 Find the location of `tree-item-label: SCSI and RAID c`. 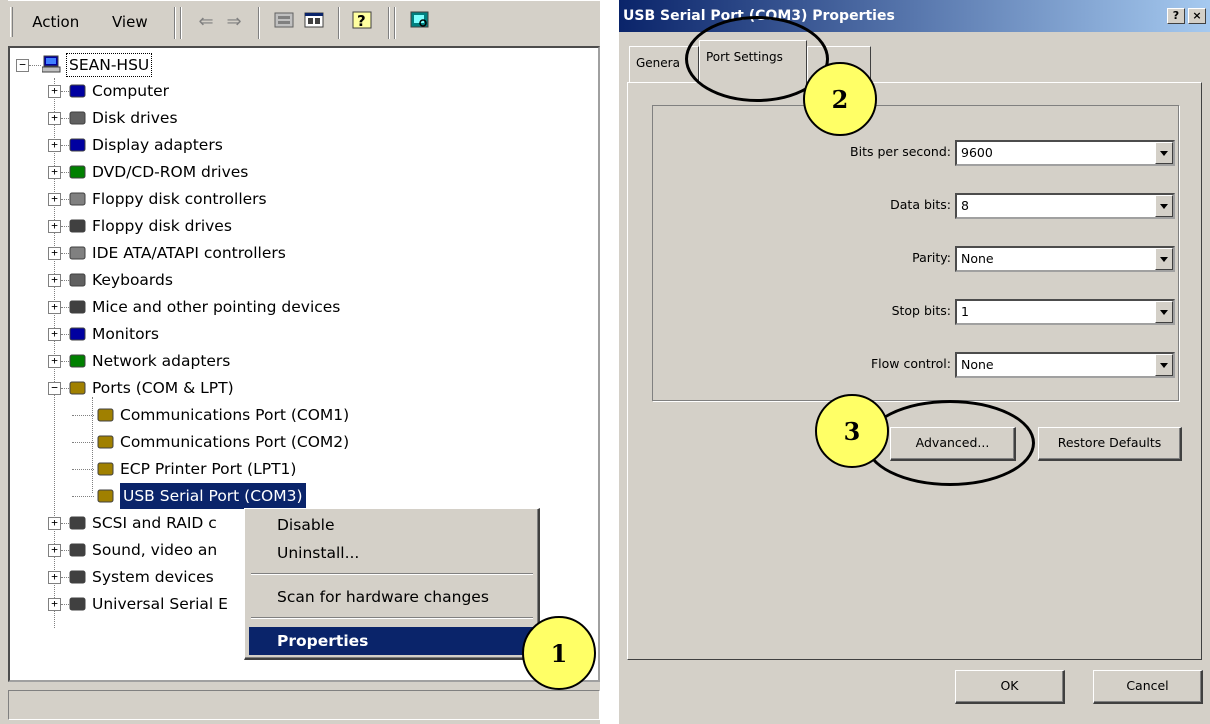

tree-item-label: SCSI and RAID c is located at coordinates (154, 523).